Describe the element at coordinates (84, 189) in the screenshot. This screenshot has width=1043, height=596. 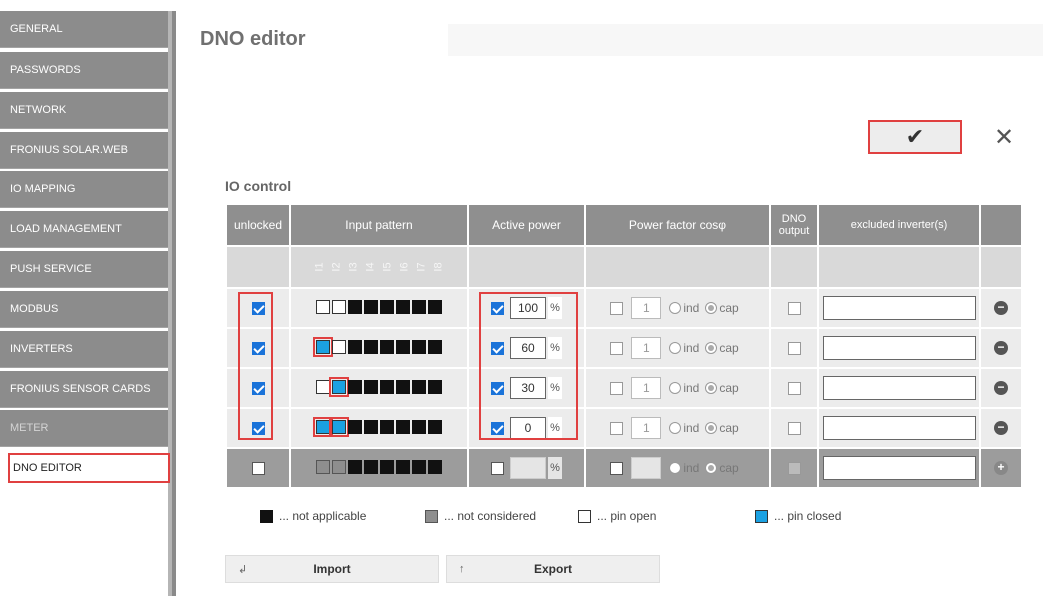
I see `sidebar-item-io-mapping: IO MAPPING` at that location.